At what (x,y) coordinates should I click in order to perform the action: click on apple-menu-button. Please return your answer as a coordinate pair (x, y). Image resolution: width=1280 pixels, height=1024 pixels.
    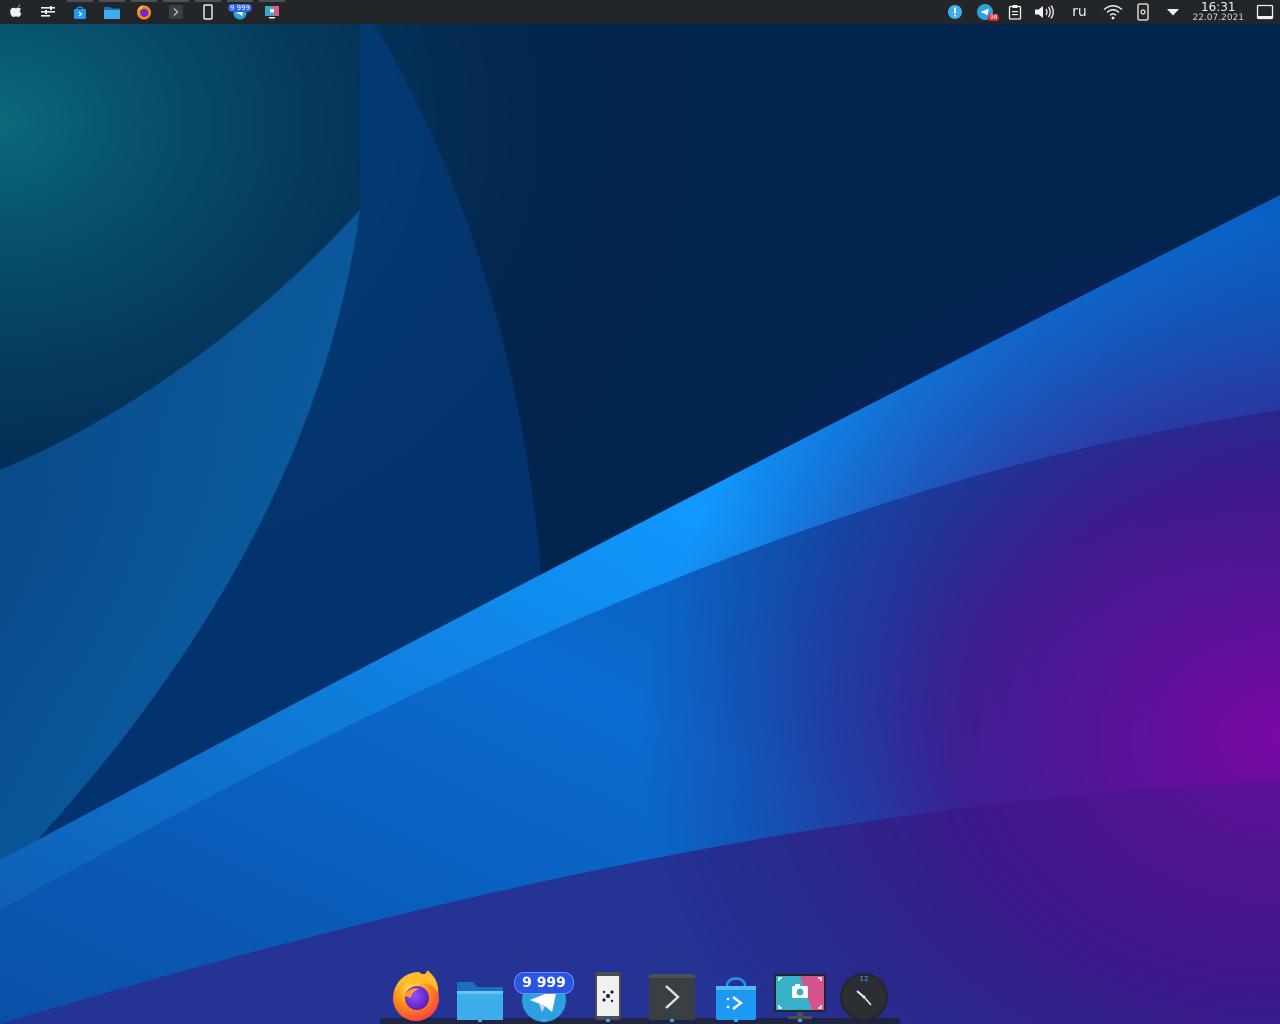
    Looking at the image, I should click on (16, 12).